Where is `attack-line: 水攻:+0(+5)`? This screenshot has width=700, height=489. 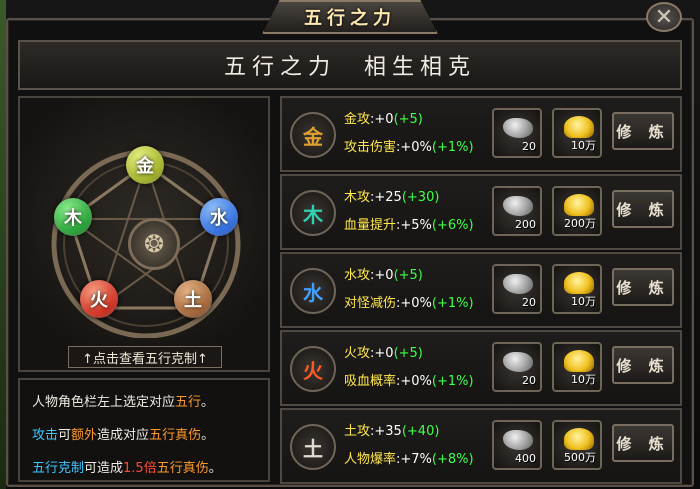
attack-line: 水攻:+0(+5) is located at coordinates (383, 273).